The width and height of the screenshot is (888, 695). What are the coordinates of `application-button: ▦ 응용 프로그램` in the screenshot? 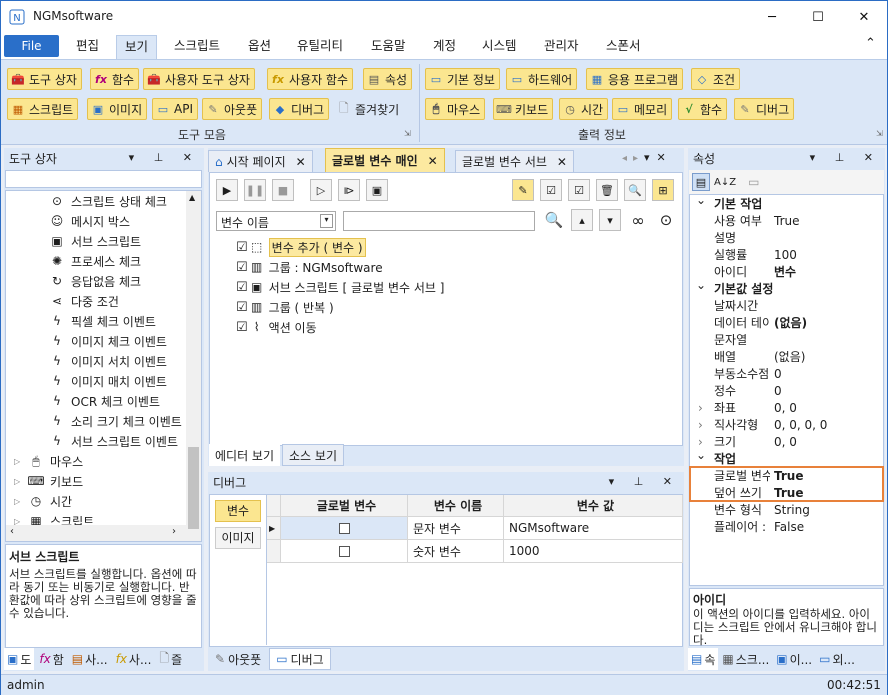 It's located at (635, 79).